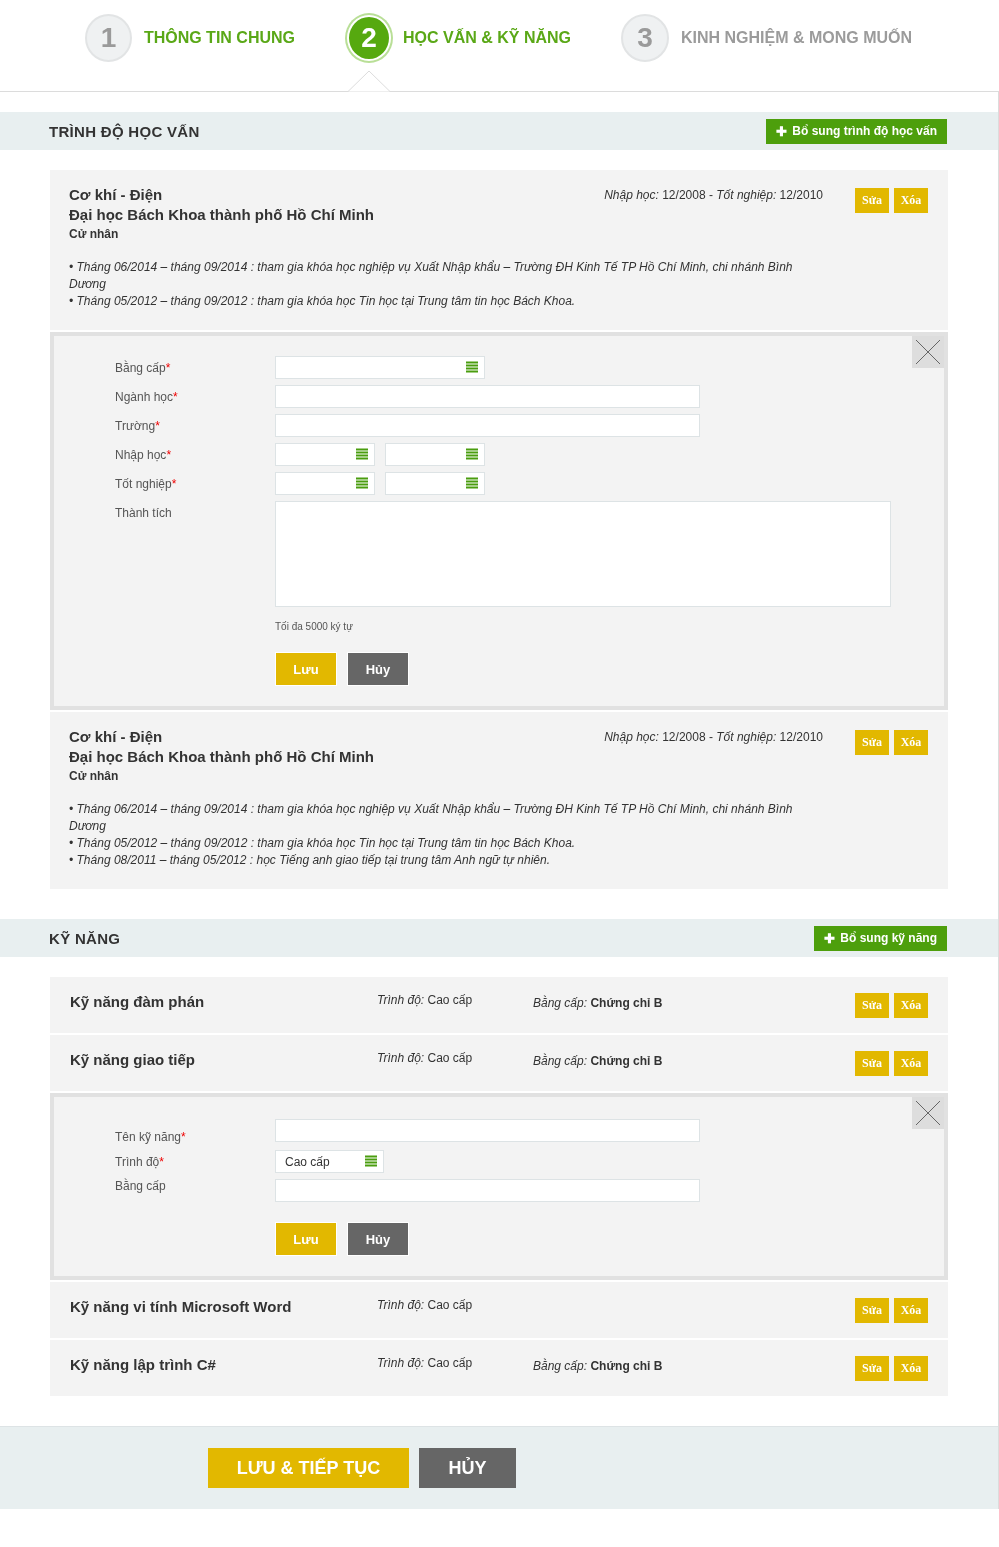 This screenshot has width=999, height=1547. What do you see at coordinates (146, 483) in the screenshot?
I see `field-label: Tốt nghiệp*` at bounding box center [146, 483].